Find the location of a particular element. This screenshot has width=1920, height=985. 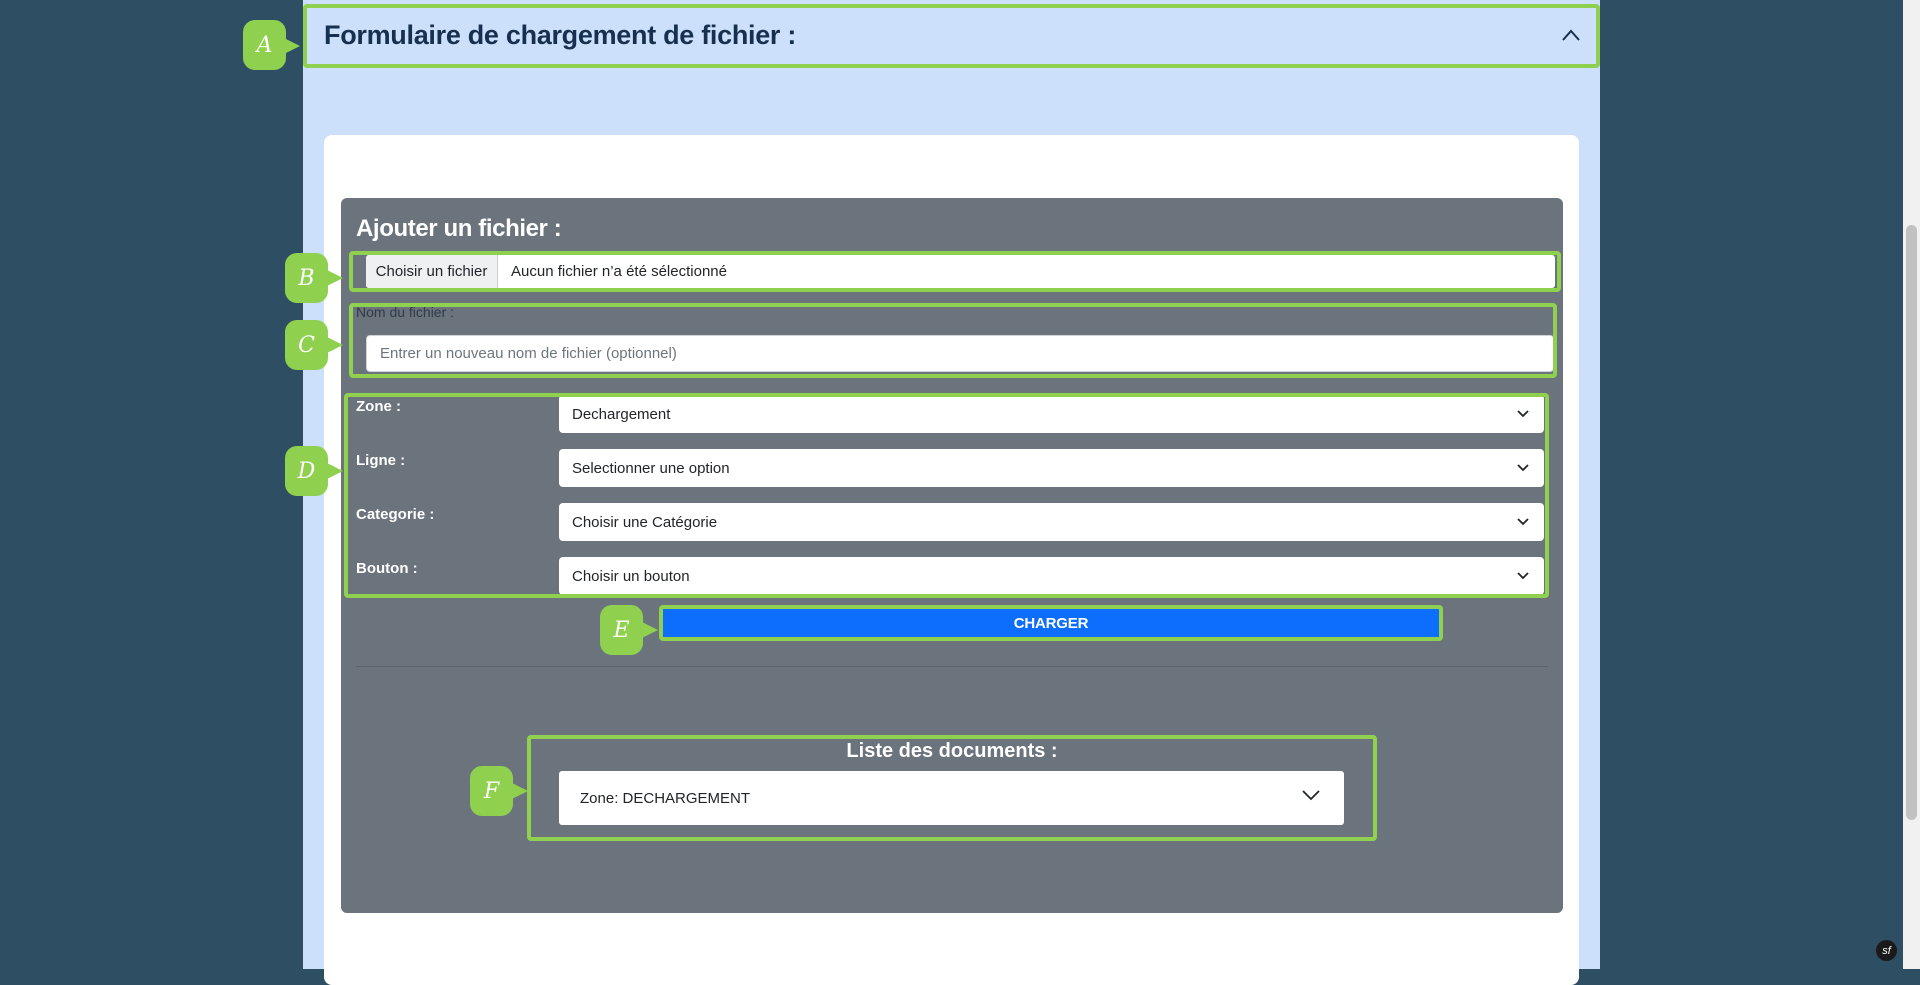

callout-badge-b: B is located at coordinates (306, 278).